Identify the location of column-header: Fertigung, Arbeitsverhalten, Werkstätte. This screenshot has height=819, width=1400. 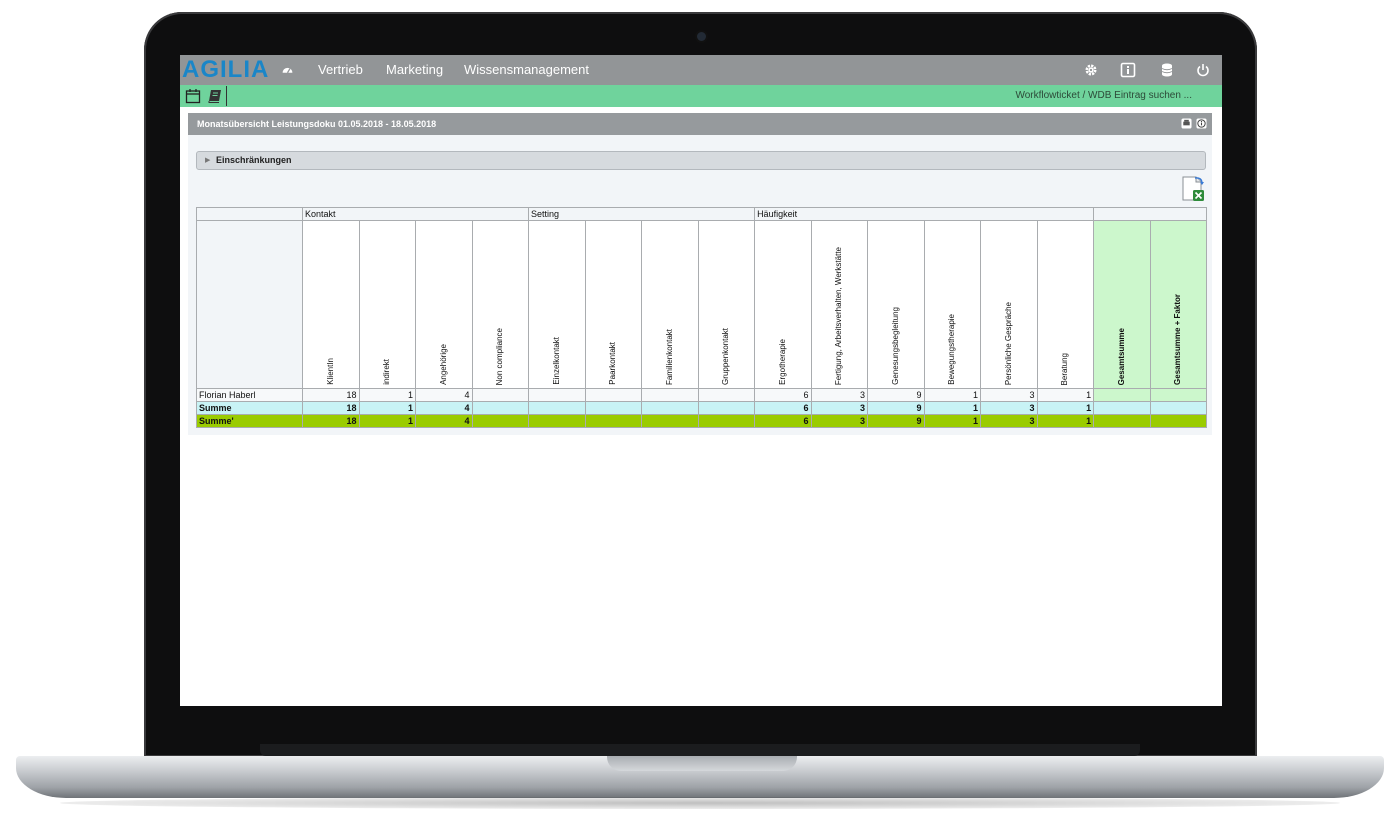
(839, 304).